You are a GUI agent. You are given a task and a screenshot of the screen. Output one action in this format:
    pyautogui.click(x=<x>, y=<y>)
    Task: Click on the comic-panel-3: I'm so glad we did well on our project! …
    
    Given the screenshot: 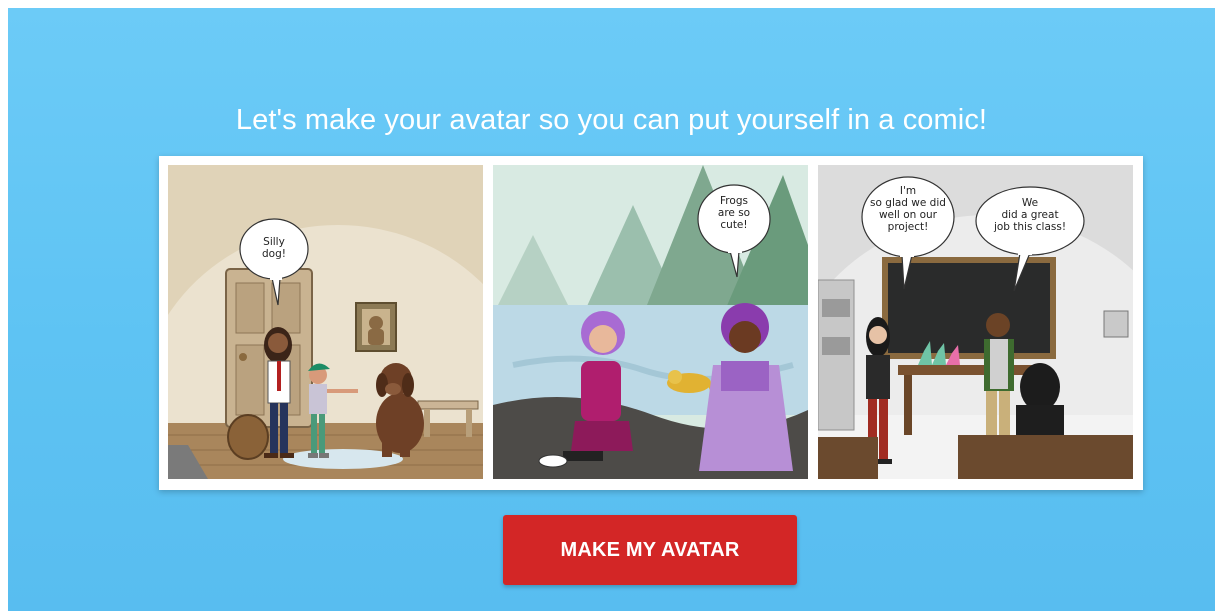 What is the action you would take?
    pyautogui.click(x=975, y=322)
    